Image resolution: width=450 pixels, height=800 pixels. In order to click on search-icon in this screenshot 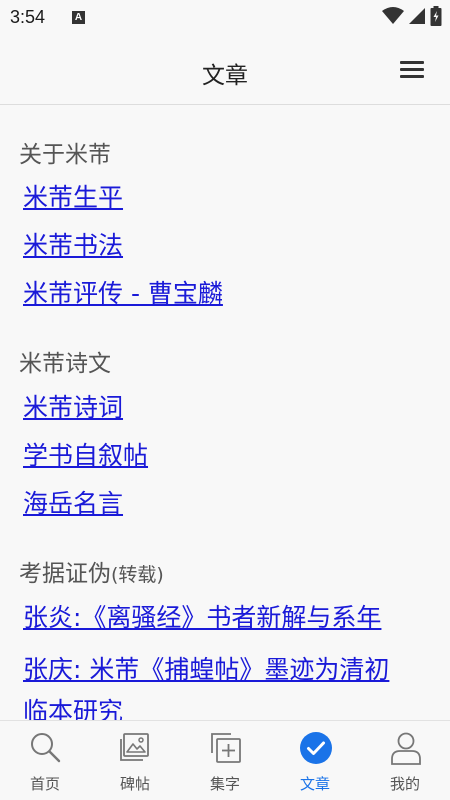, I will do `click(46, 748)`.